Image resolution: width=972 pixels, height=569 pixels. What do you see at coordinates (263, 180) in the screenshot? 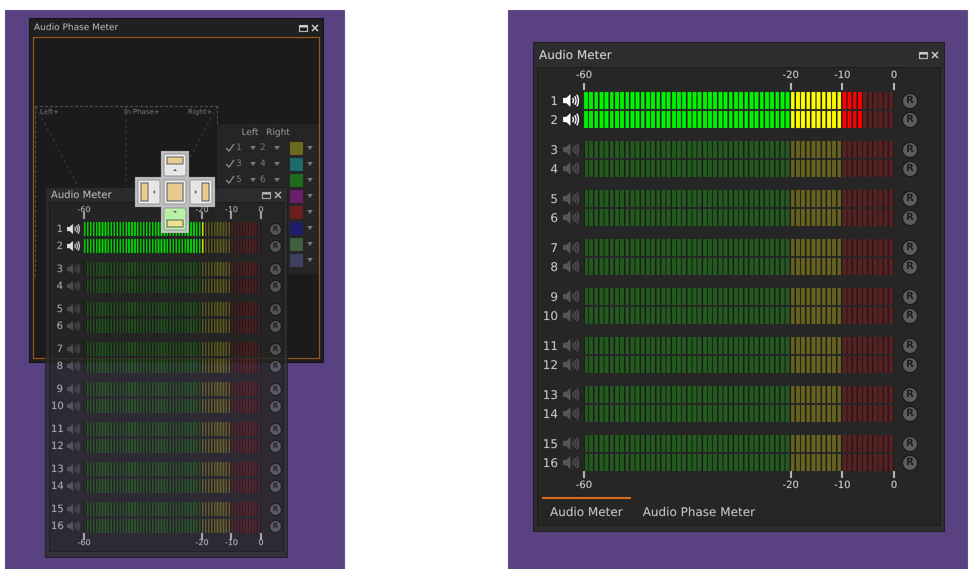
I see `channel-number: 6` at bounding box center [263, 180].